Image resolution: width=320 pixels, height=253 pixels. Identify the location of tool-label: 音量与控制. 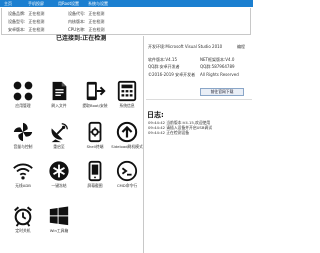
(23, 146).